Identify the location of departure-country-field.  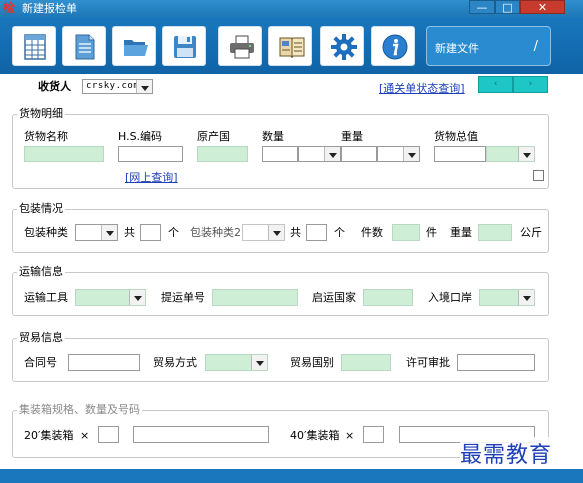
(388, 297).